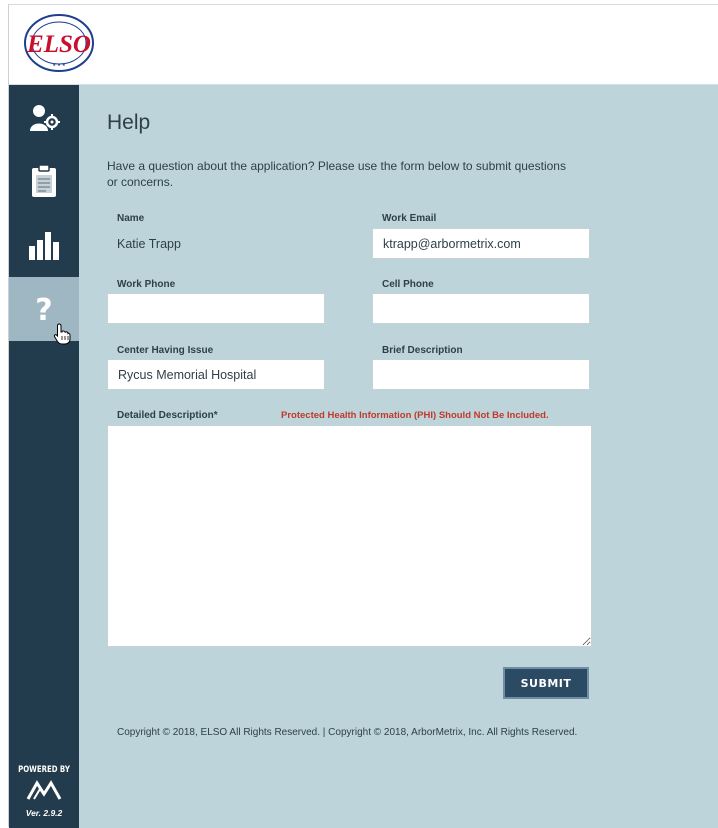 The width and height of the screenshot is (718, 828). I want to click on center-label: Center Having Issue, so click(165, 350).